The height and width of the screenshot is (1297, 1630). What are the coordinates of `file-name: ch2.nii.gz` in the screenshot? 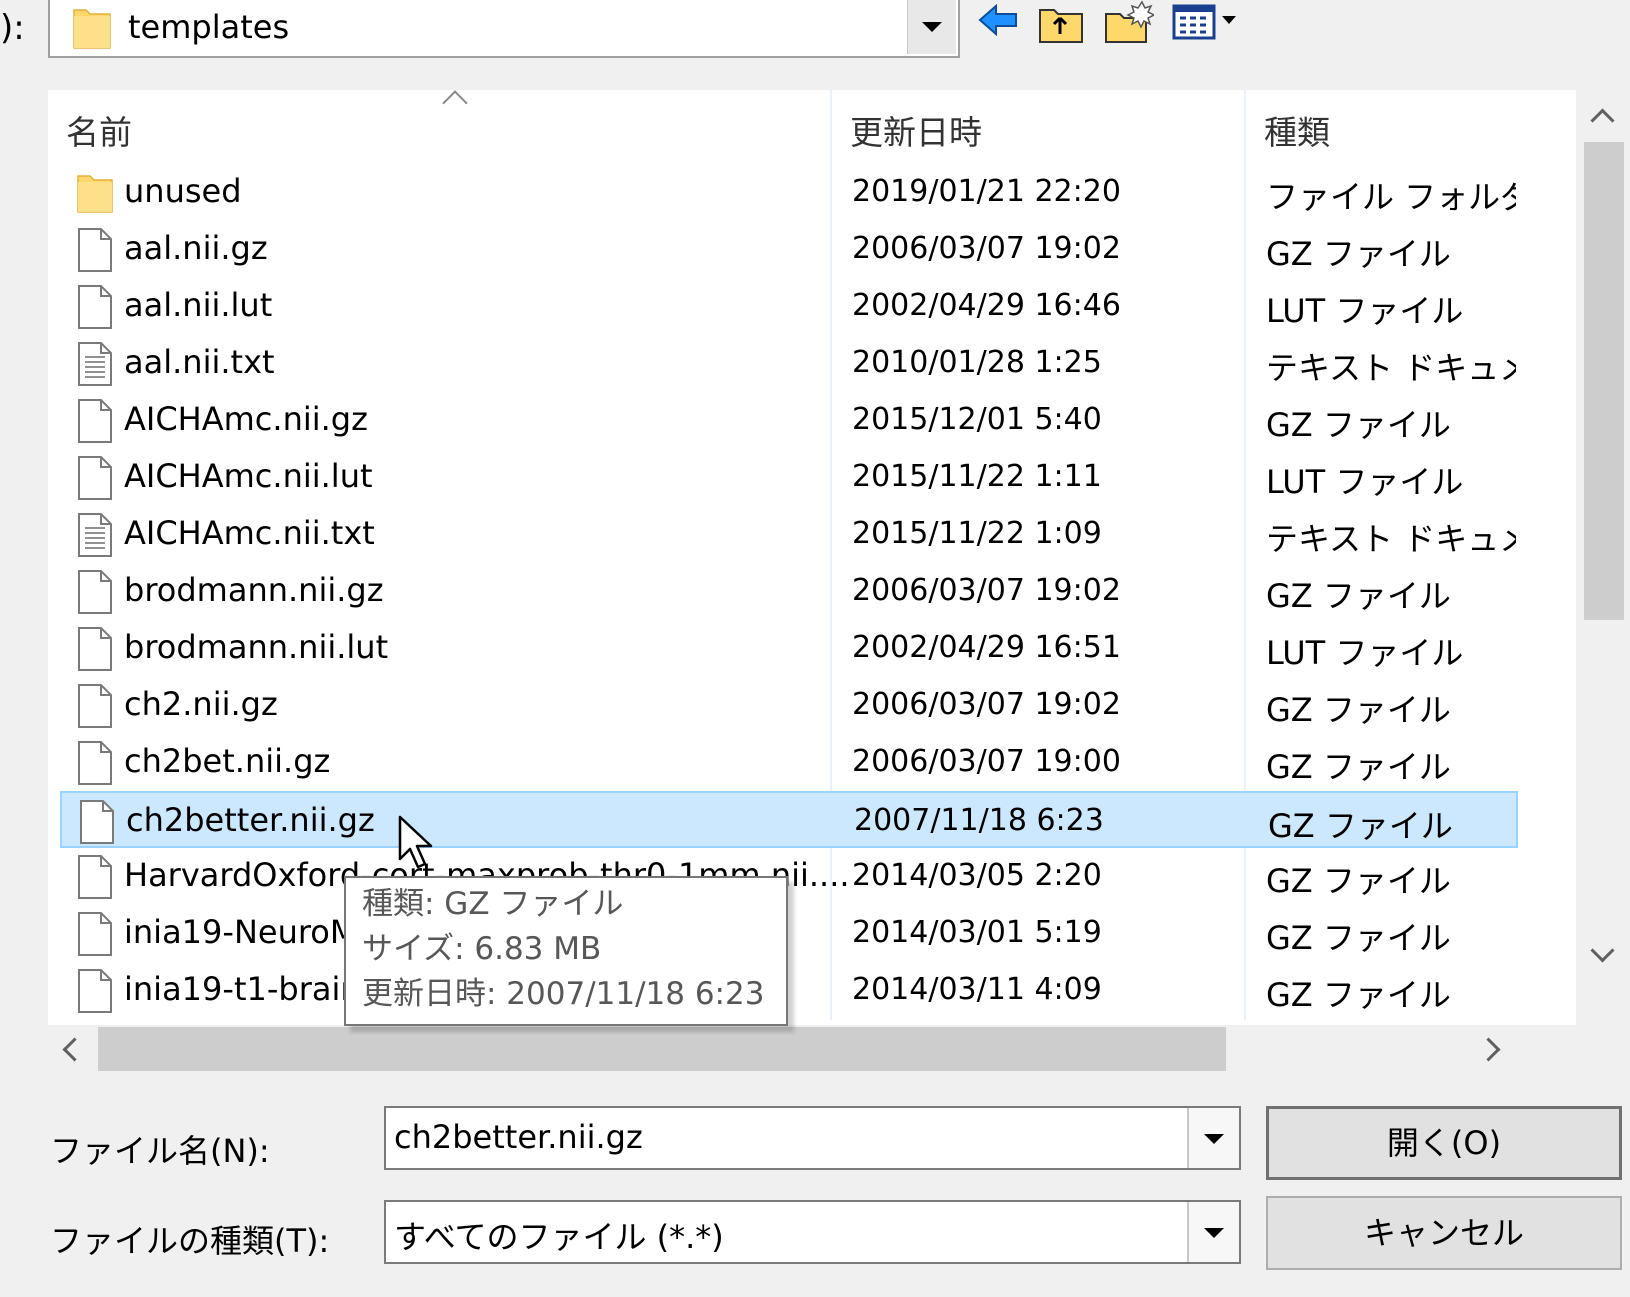 It's located at (201, 704).